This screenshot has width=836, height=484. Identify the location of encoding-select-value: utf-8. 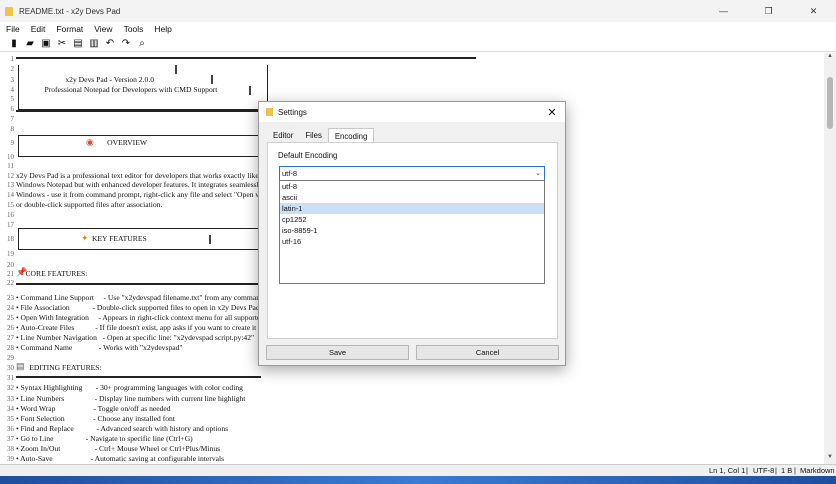
(290, 173).